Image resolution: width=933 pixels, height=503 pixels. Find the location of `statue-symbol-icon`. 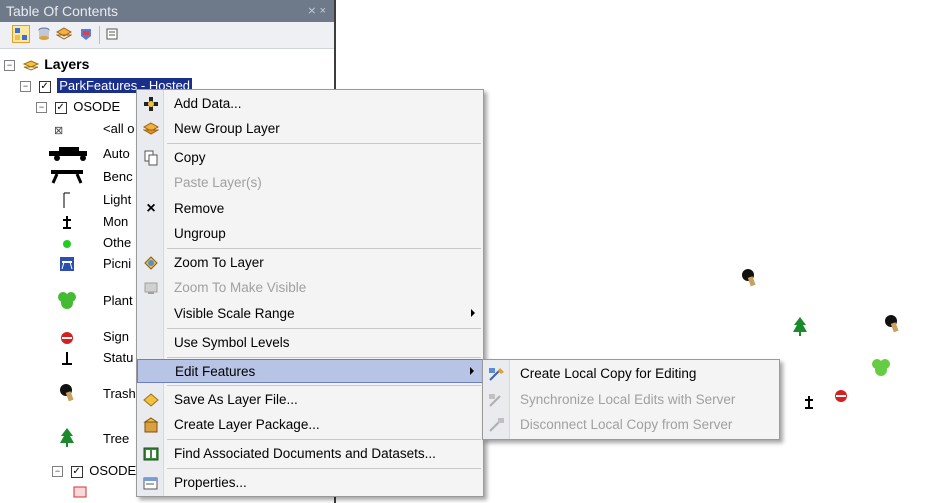

statue-symbol-icon is located at coordinates (67, 359).